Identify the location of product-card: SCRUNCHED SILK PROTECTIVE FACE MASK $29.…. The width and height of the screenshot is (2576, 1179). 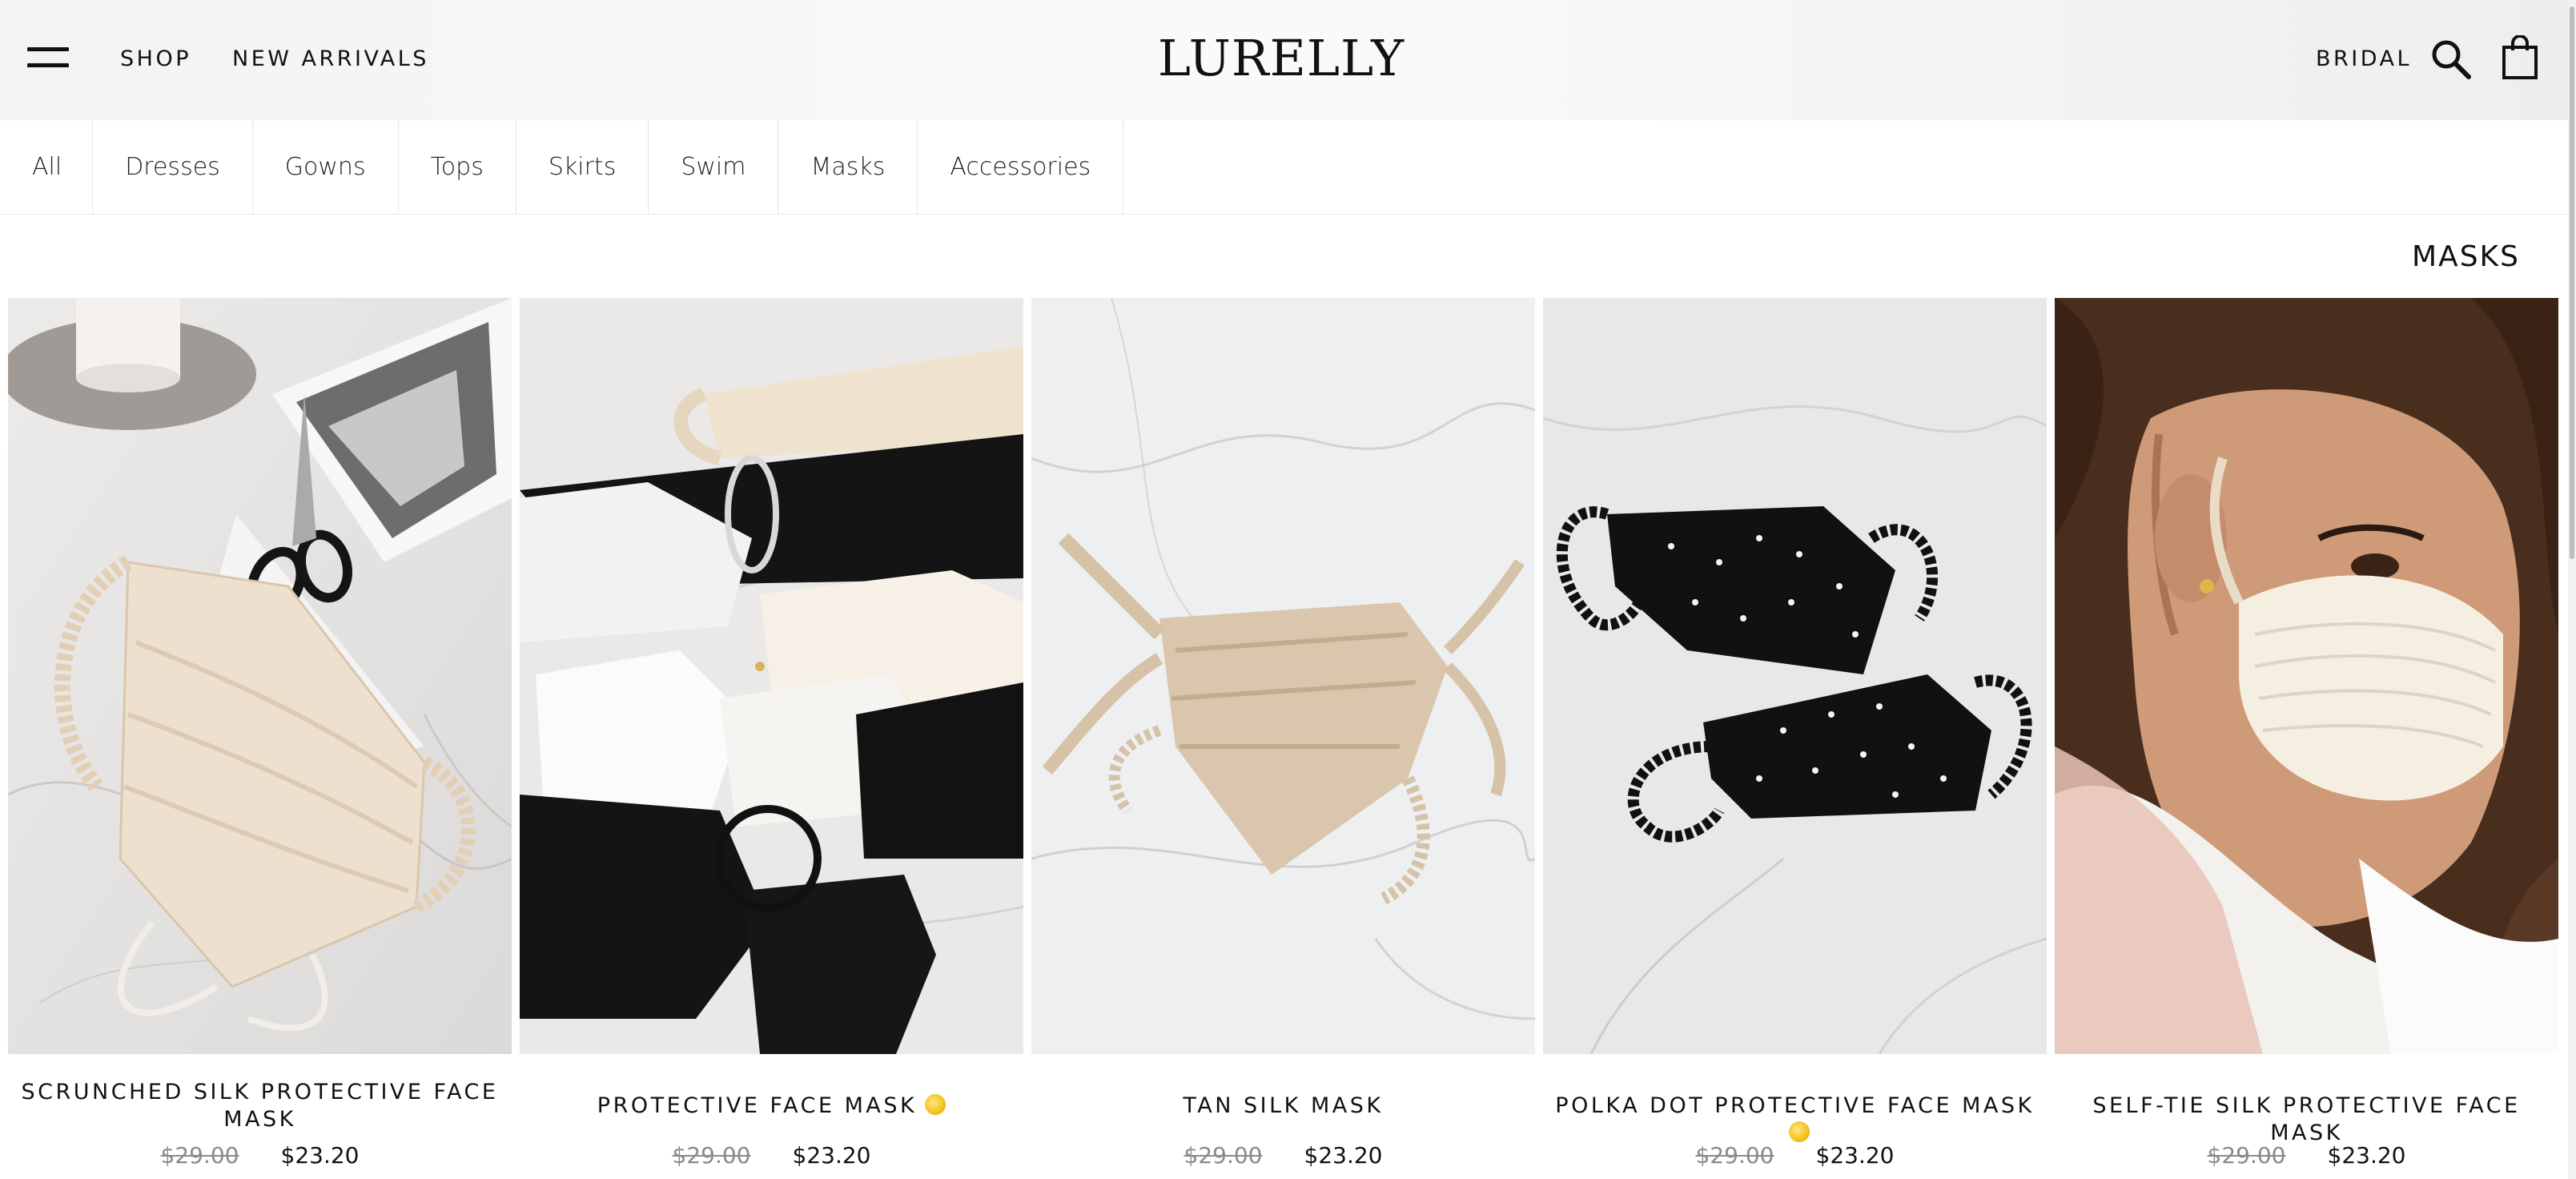
(260, 739).